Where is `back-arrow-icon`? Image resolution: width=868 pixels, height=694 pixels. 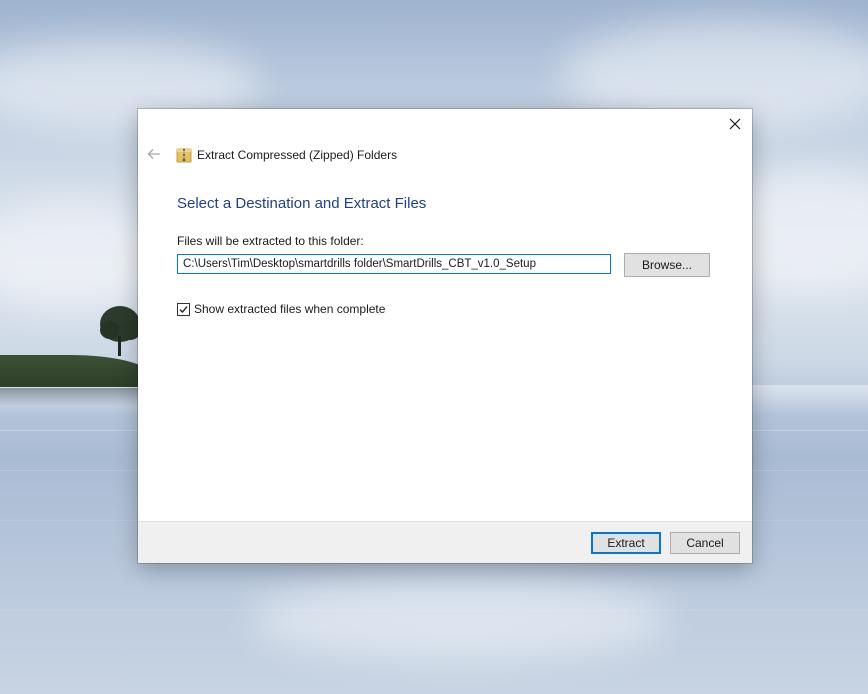
back-arrow-icon is located at coordinates (153, 154).